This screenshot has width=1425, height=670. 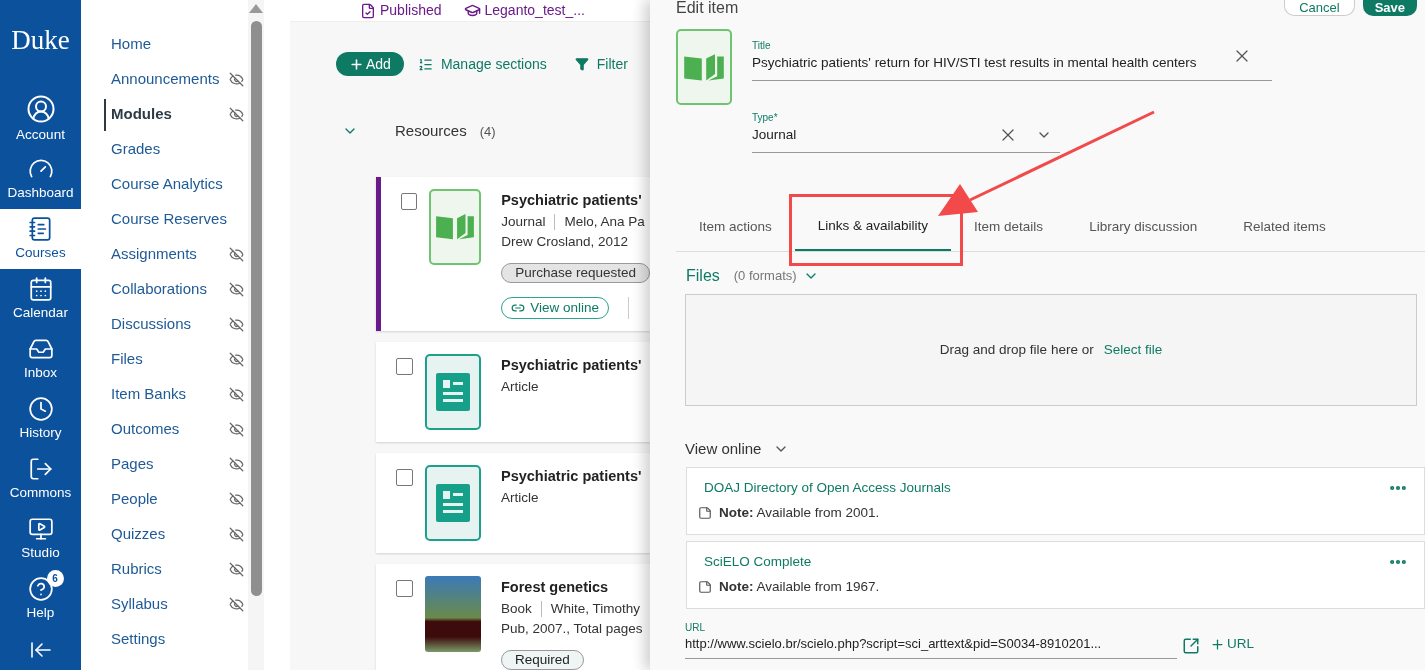 What do you see at coordinates (149, 324) in the screenshot?
I see `course-nav-link: Discussions` at bounding box center [149, 324].